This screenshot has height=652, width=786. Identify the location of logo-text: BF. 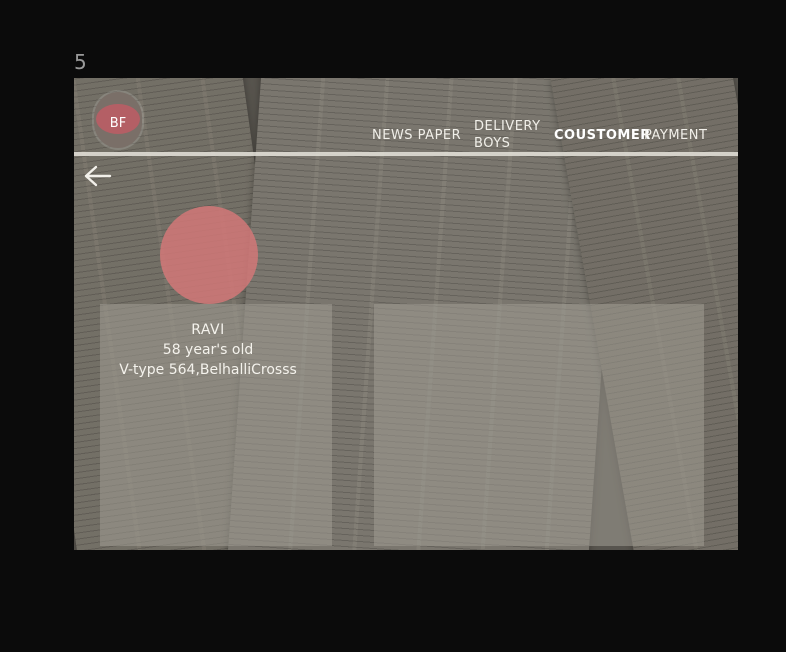
(118, 123).